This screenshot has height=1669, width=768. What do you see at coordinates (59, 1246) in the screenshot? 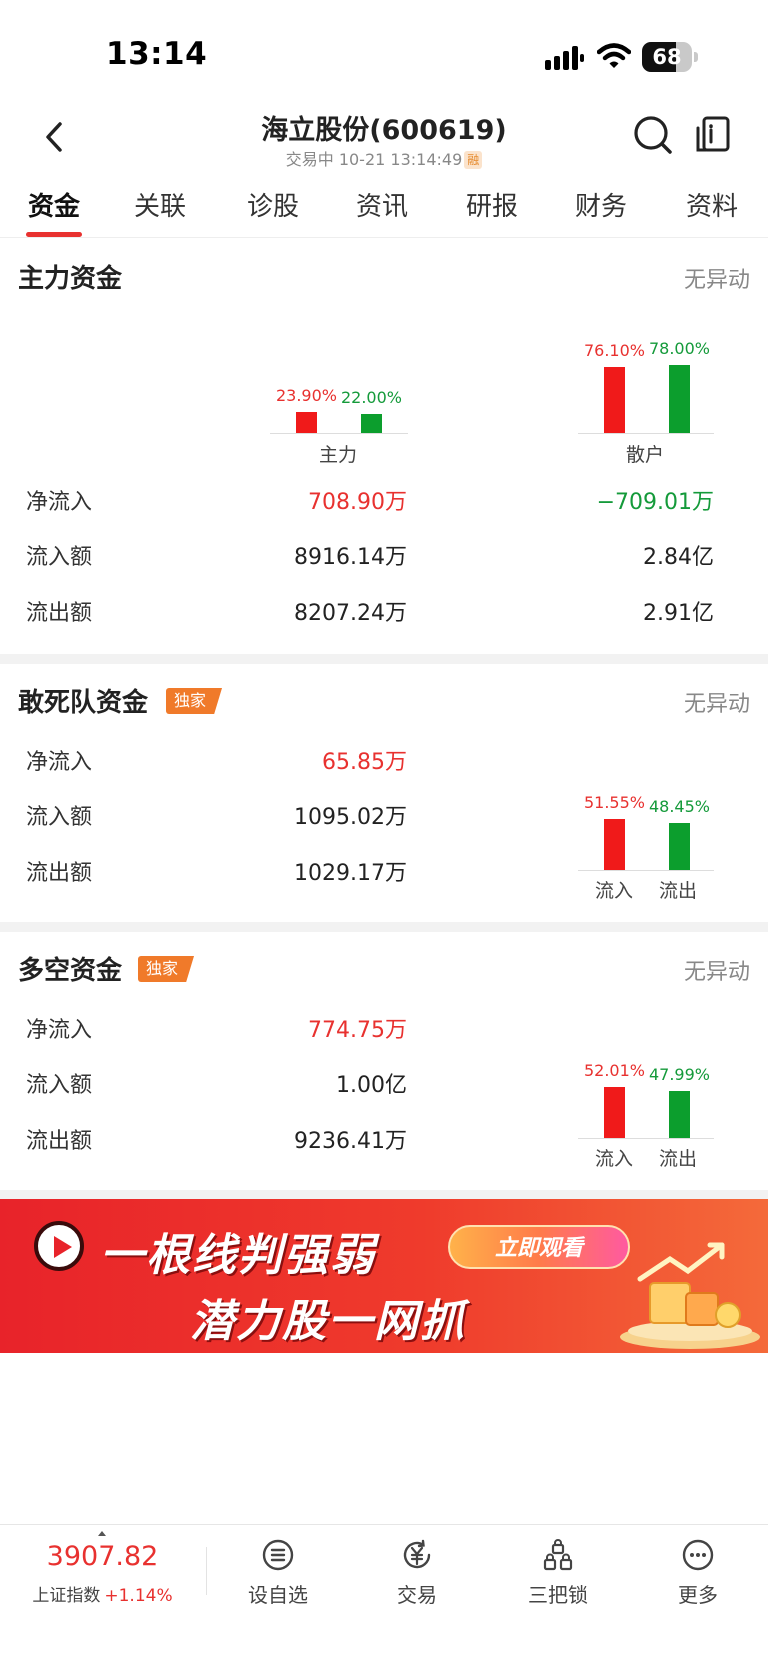
I see `play-icon` at bounding box center [59, 1246].